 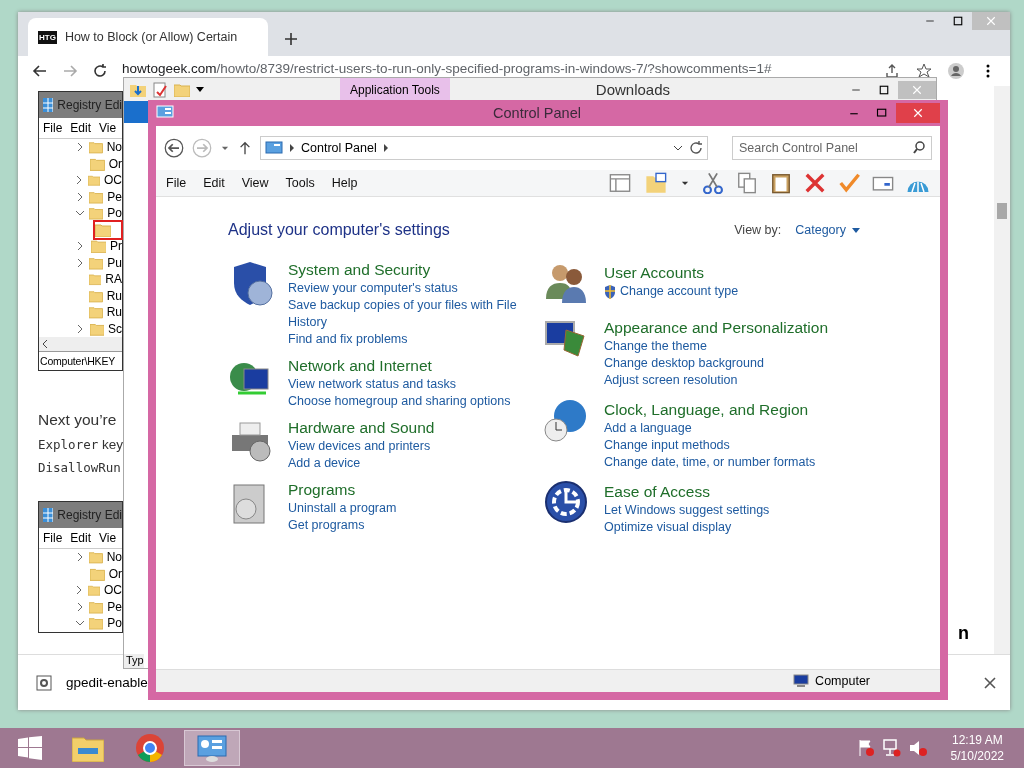 What do you see at coordinates (891, 748) in the screenshot?
I see `network-icon` at bounding box center [891, 748].